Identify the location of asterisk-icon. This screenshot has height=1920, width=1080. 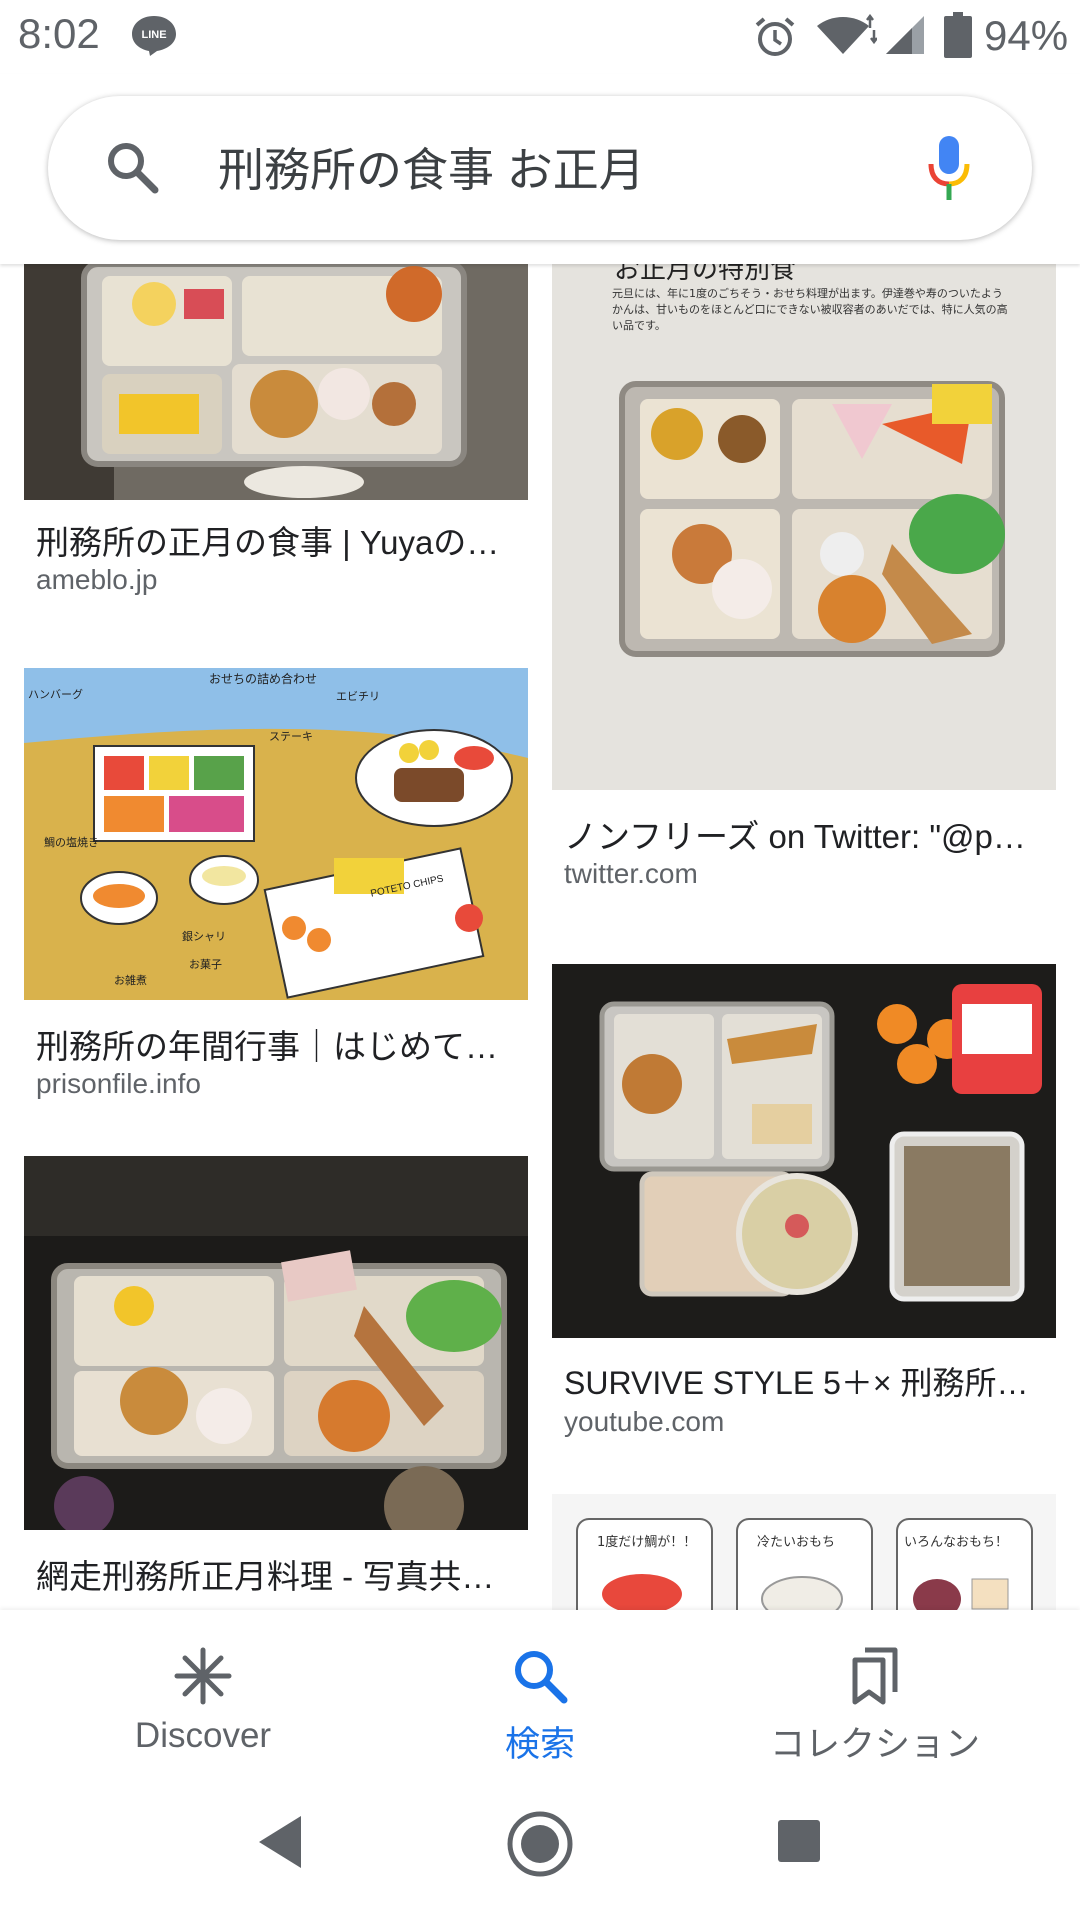
(203, 1676).